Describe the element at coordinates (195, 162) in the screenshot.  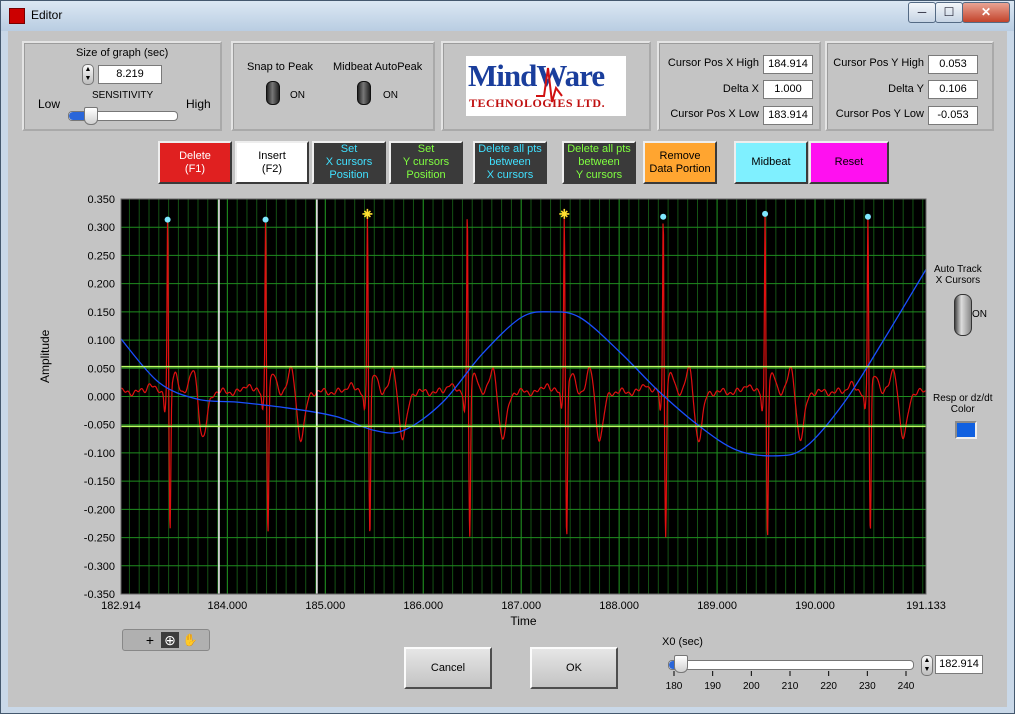
I see `delete-button: Delete (F1)` at that location.